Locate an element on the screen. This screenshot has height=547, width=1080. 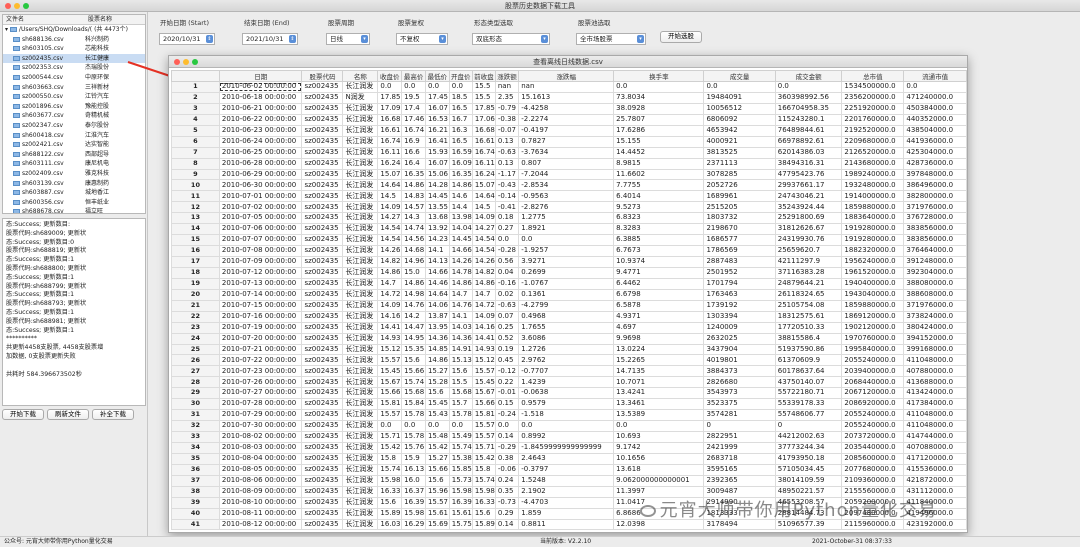
file-tree-item: sh603139.csv 康惠制药 is located at coordinates (74, 184).